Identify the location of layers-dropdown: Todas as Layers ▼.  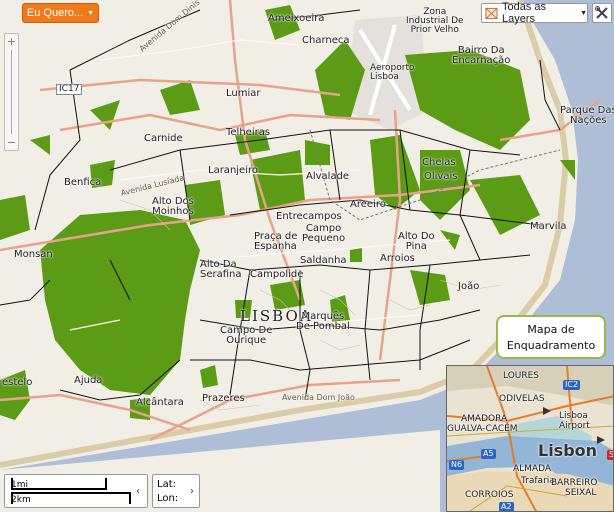
(534, 13).